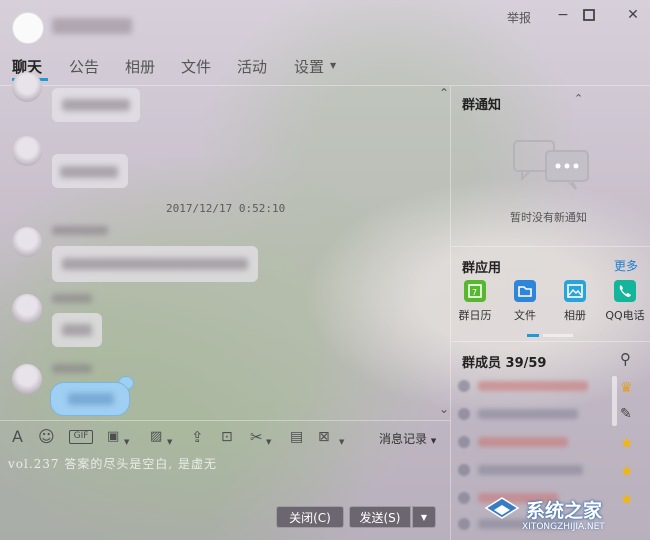  I want to click on image-icon: ▨, so click(156, 437).